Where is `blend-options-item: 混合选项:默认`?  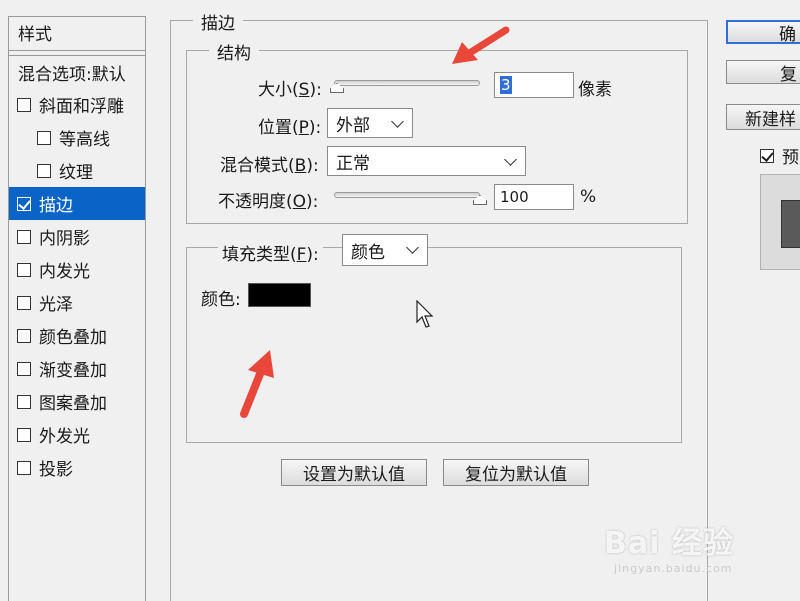
blend-options-item: 混合选项:默认 is located at coordinates (77, 71).